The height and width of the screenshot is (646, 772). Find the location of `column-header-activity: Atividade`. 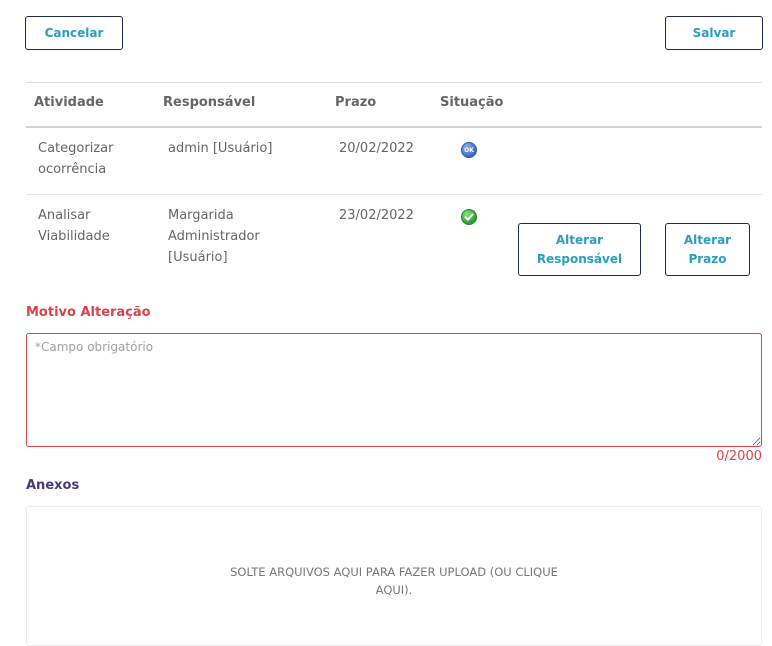

column-header-activity: Atividade is located at coordinates (69, 102).